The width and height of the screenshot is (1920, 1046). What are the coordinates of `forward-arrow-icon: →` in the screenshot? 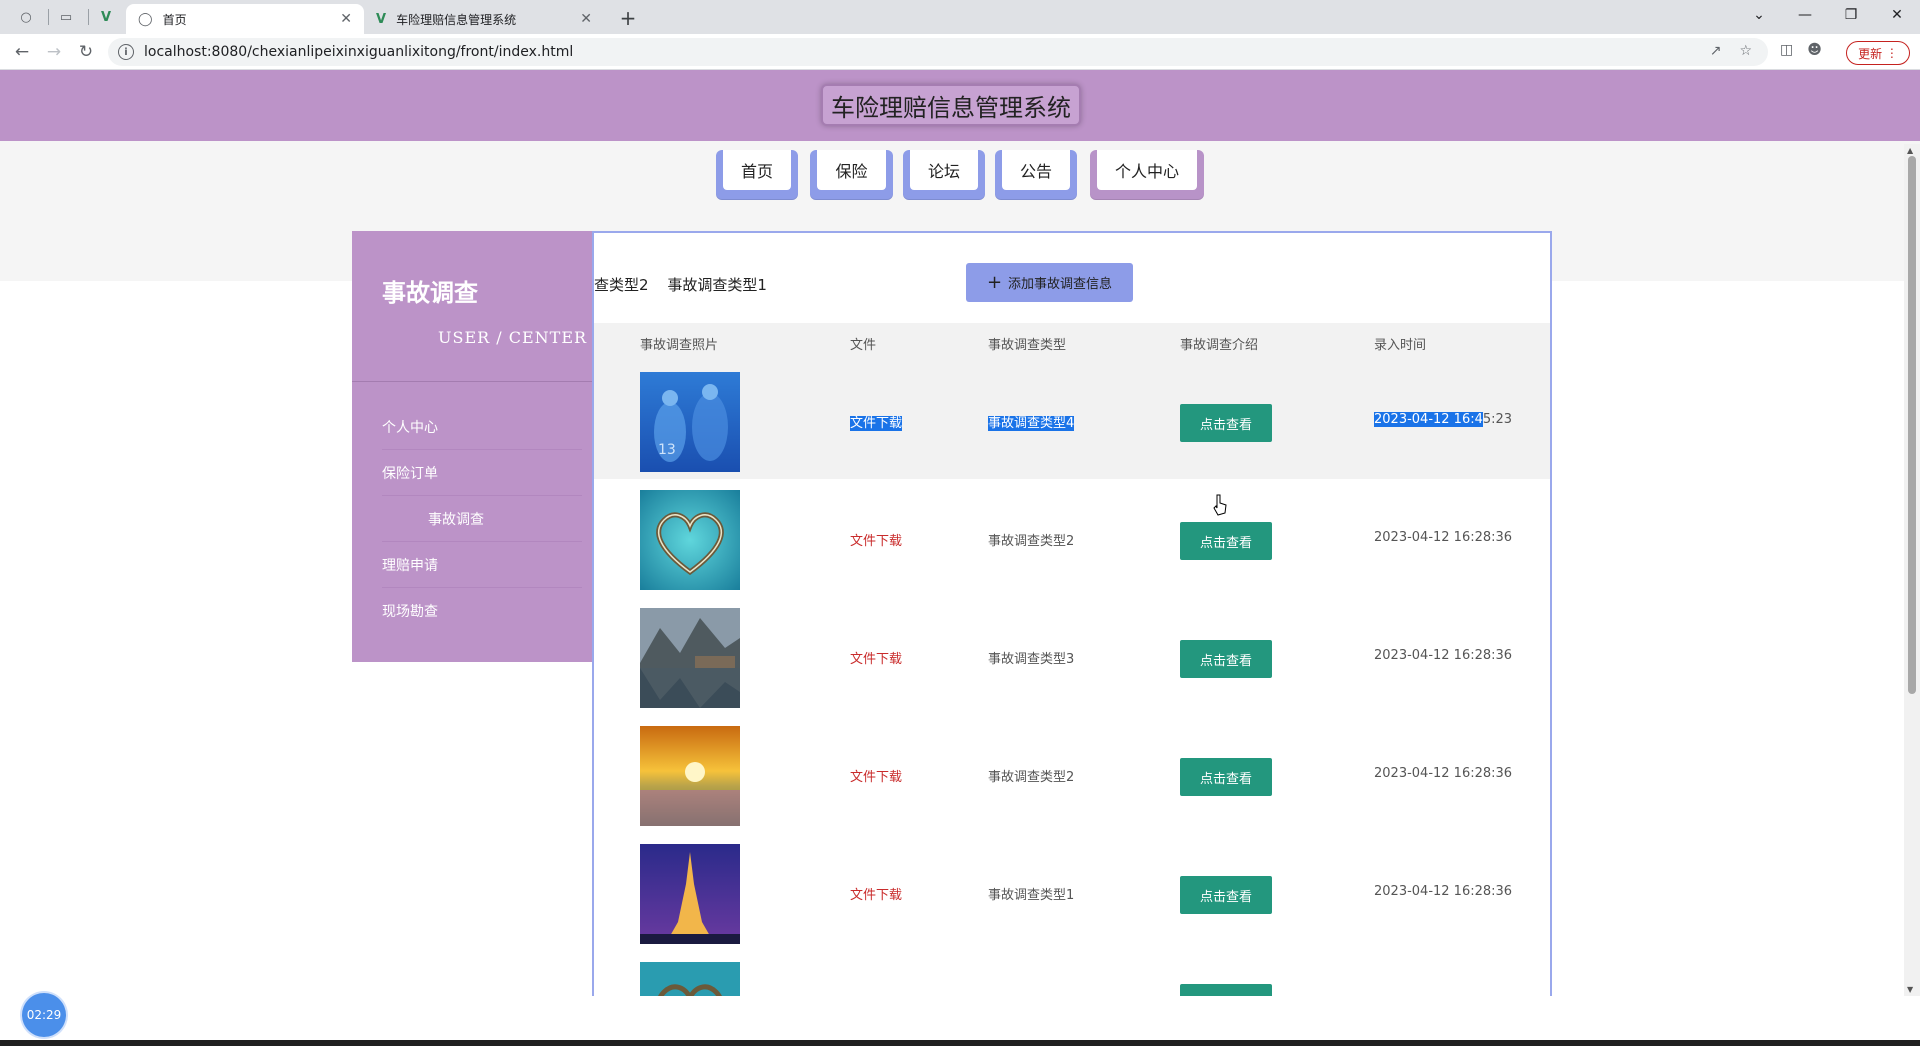 It's located at (54, 52).